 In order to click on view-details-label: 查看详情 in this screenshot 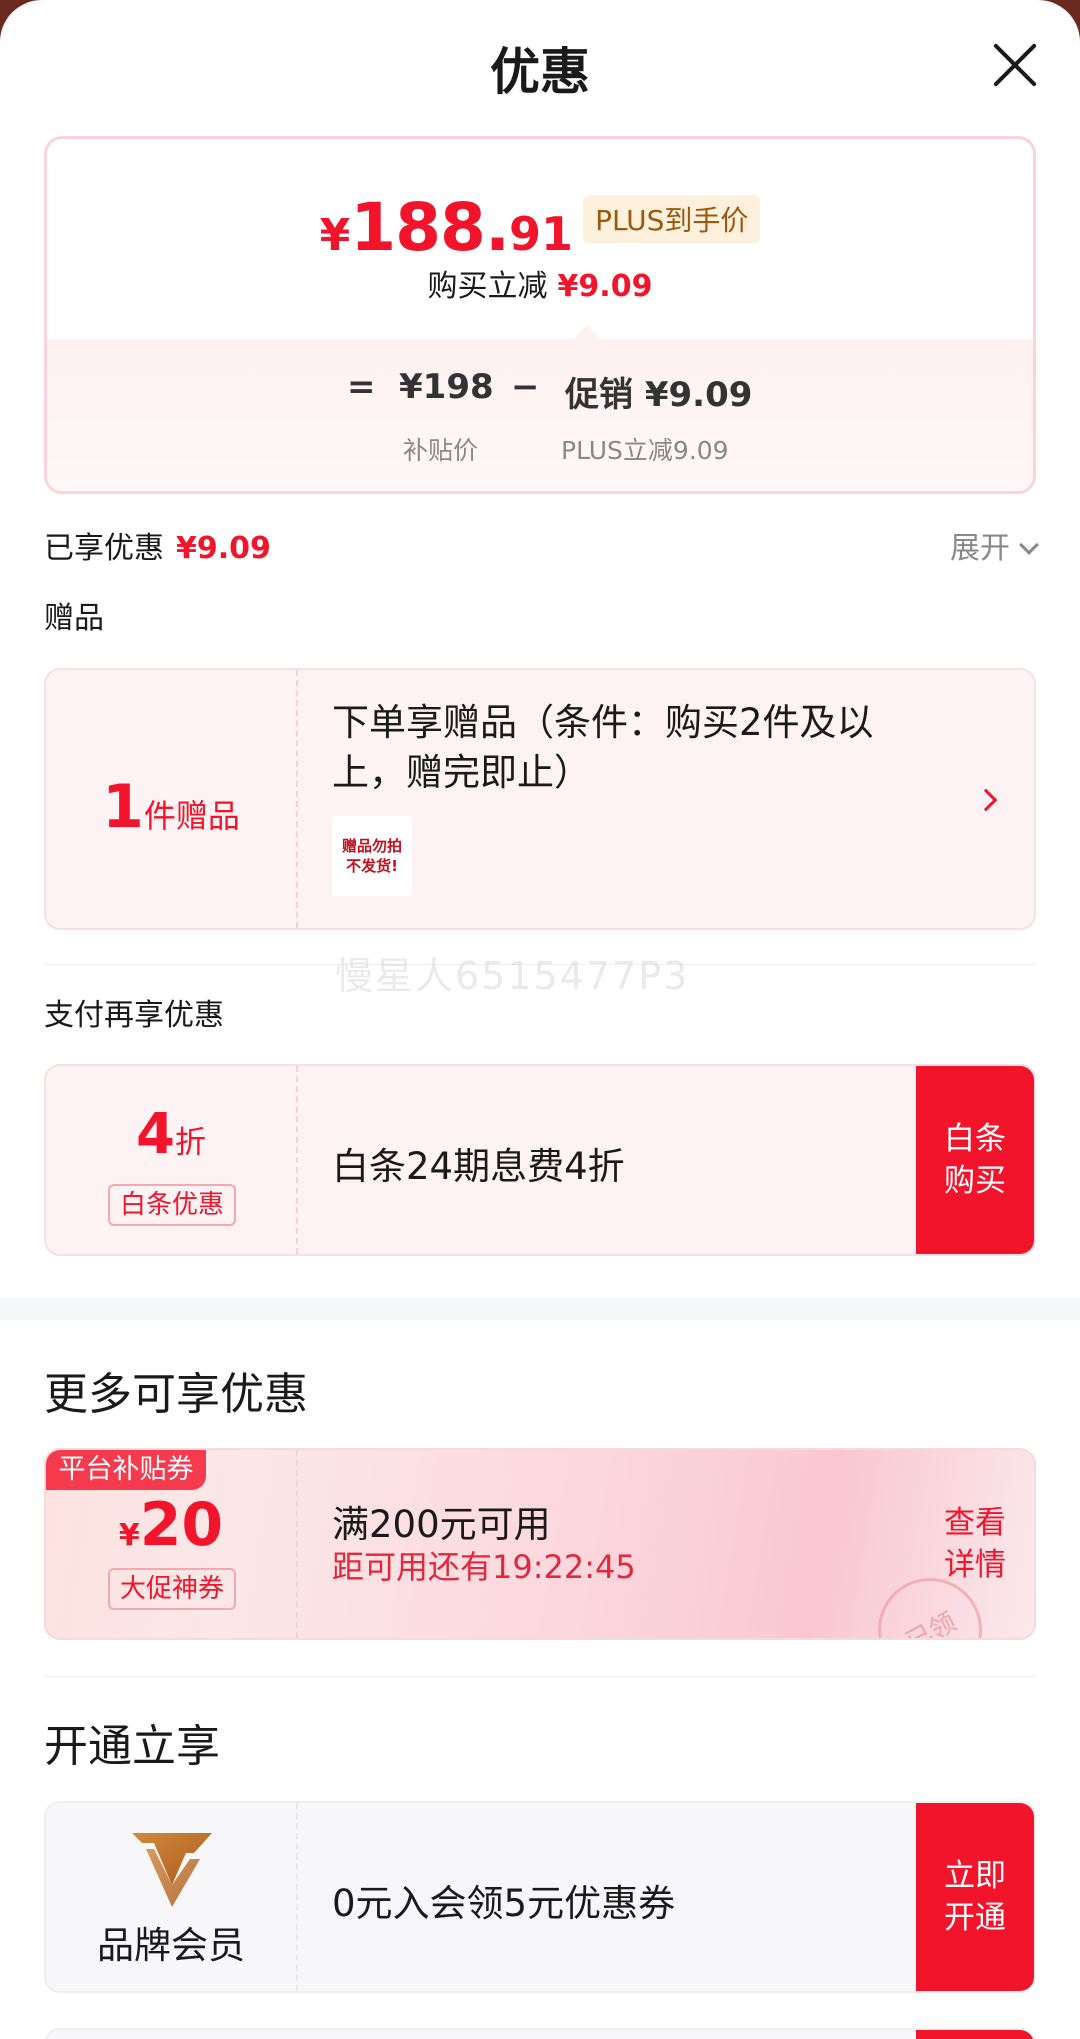, I will do `click(975, 1544)`.